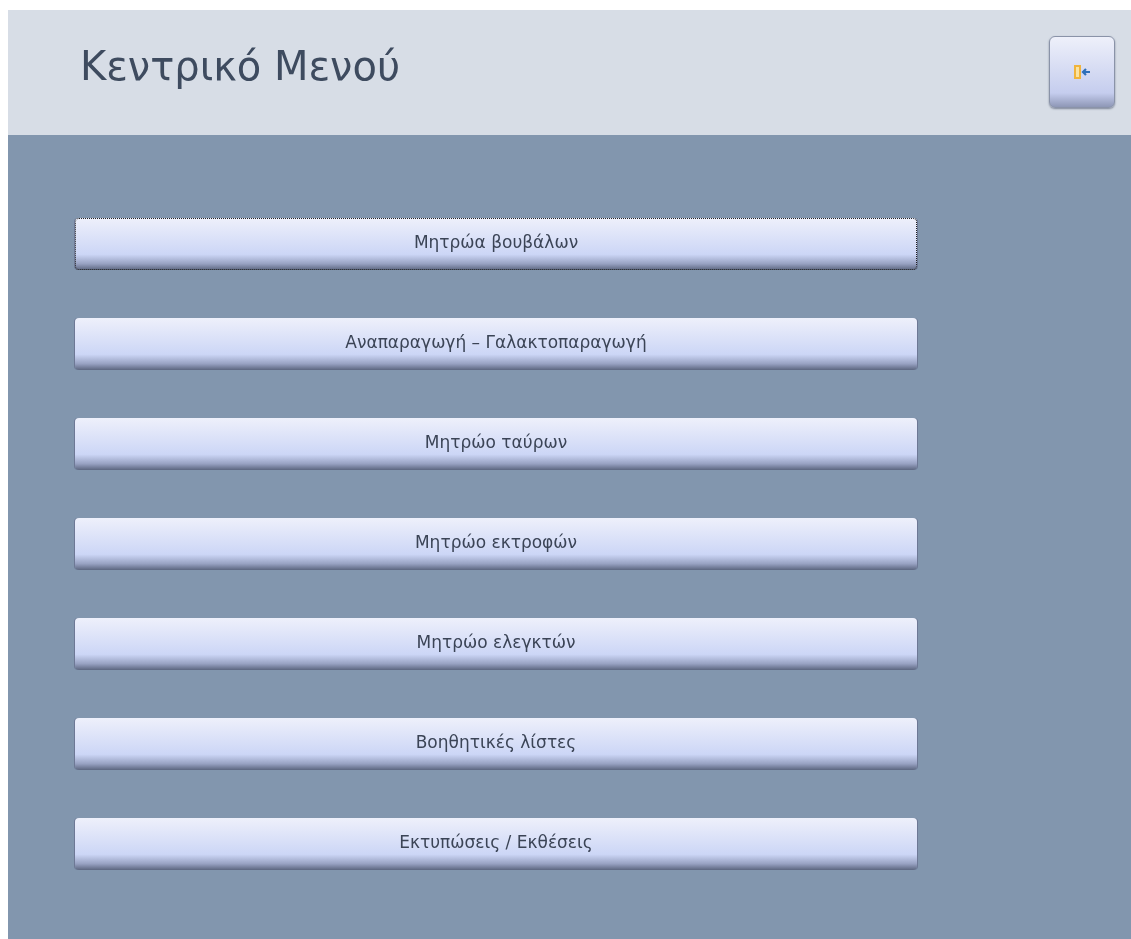 Image resolution: width=1131 pixels, height=939 pixels. I want to click on exit-door-icon, so click(1082, 71).